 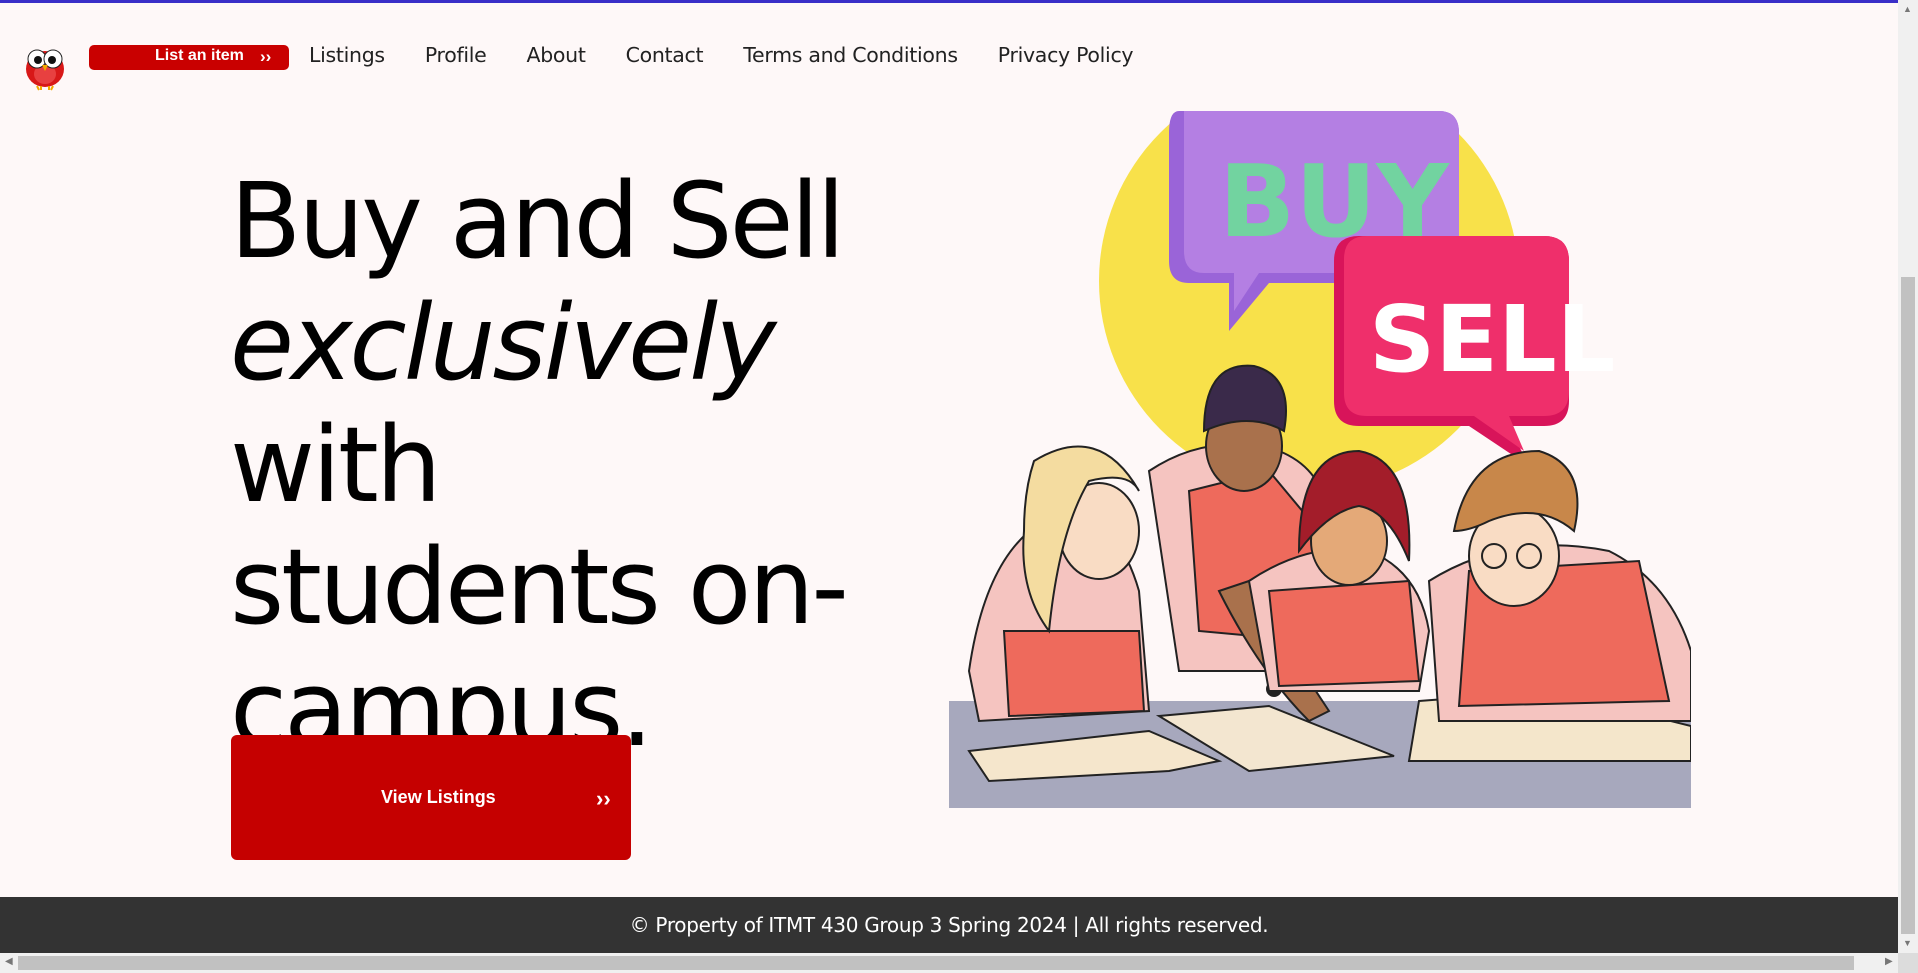 I want to click on hero-line-2-rest: with, so click(x=336, y=465).